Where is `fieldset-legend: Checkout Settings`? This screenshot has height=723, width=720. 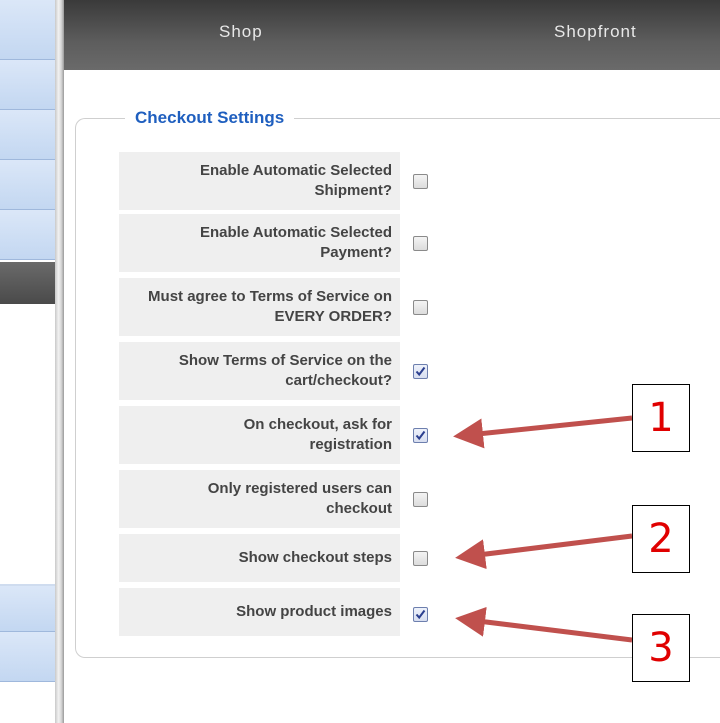 fieldset-legend: Checkout Settings is located at coordinates (210, 118).